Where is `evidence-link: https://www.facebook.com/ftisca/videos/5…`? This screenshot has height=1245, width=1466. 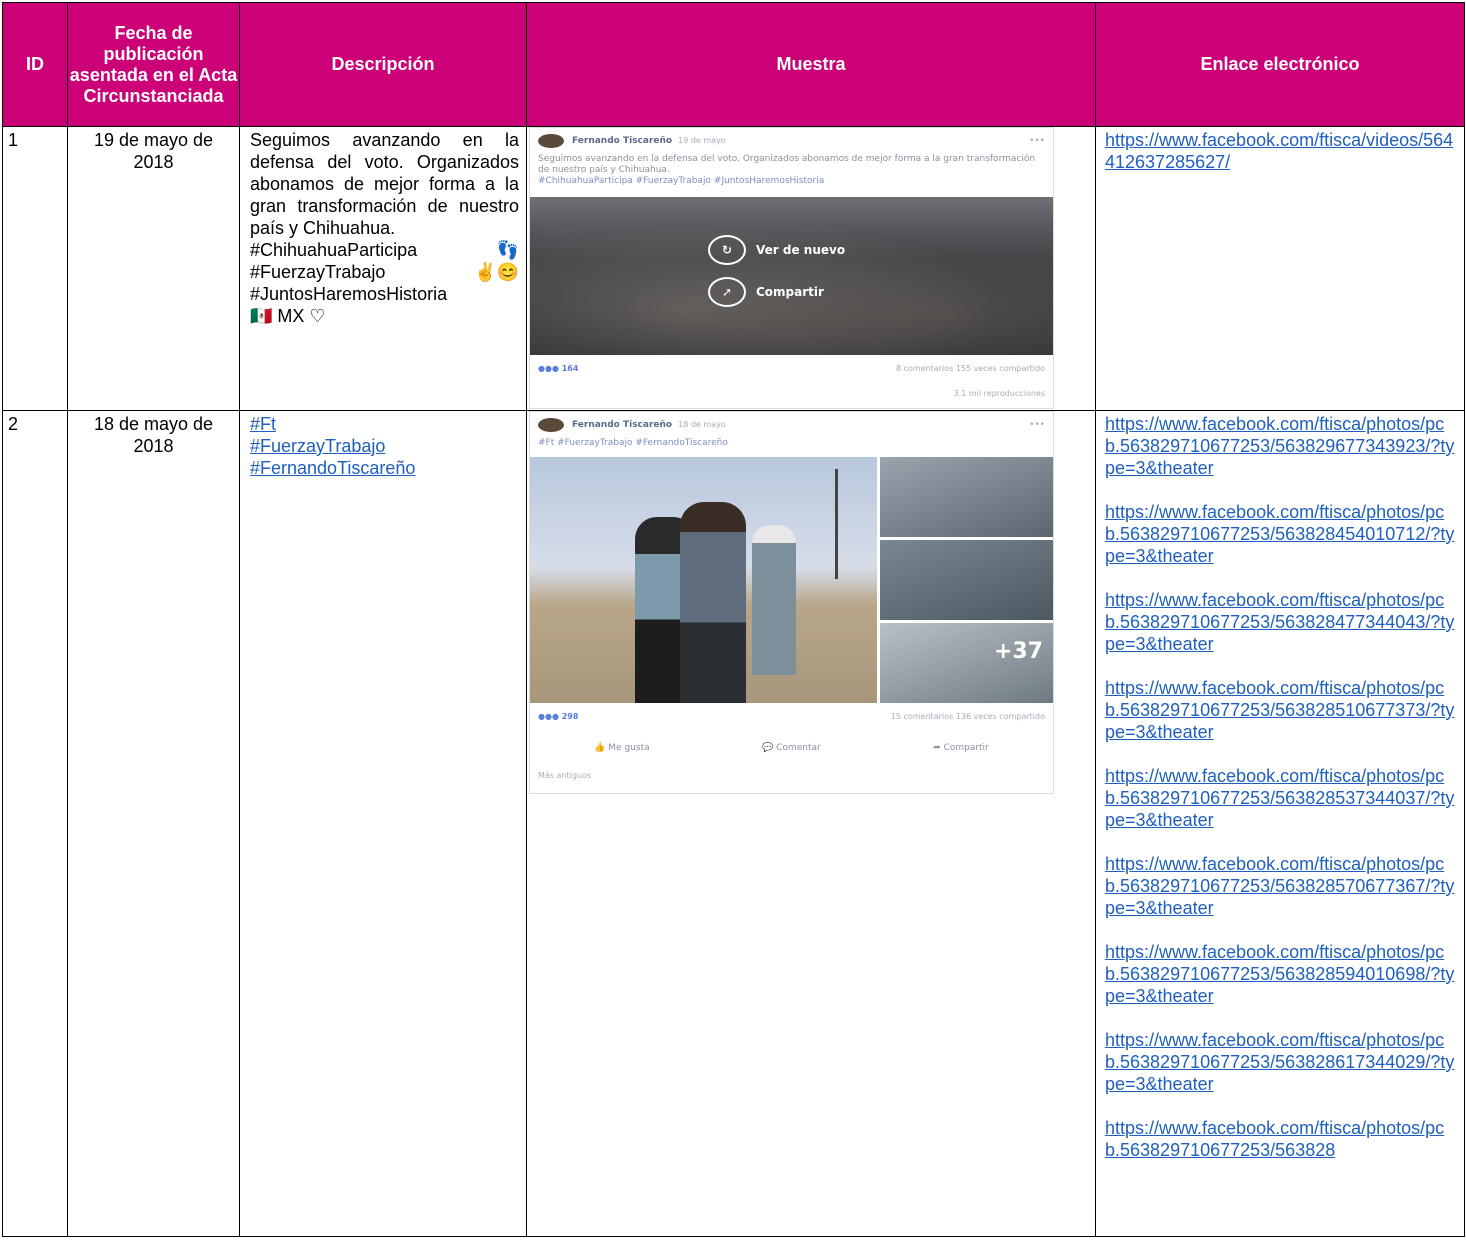 evidence-link: https://www.facebook.com/ftisca/videos/5… is located at coordinates (1279, 151).